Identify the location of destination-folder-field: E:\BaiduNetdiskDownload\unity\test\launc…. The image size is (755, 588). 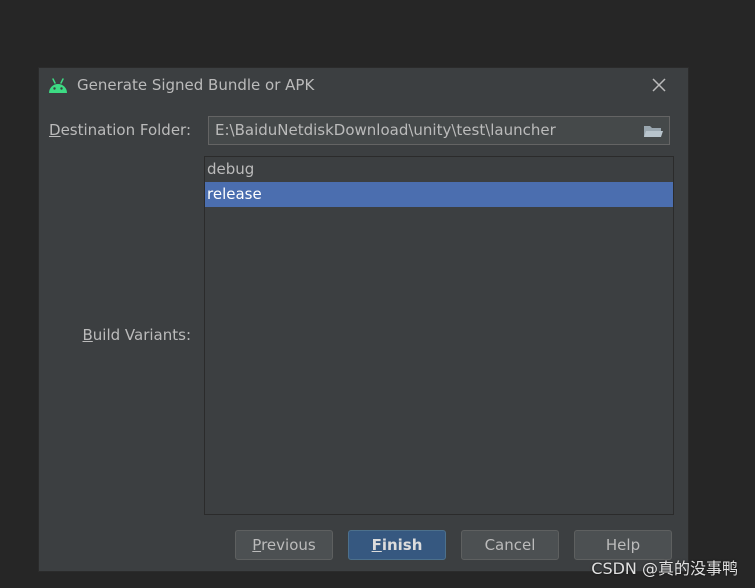
(439, 130).